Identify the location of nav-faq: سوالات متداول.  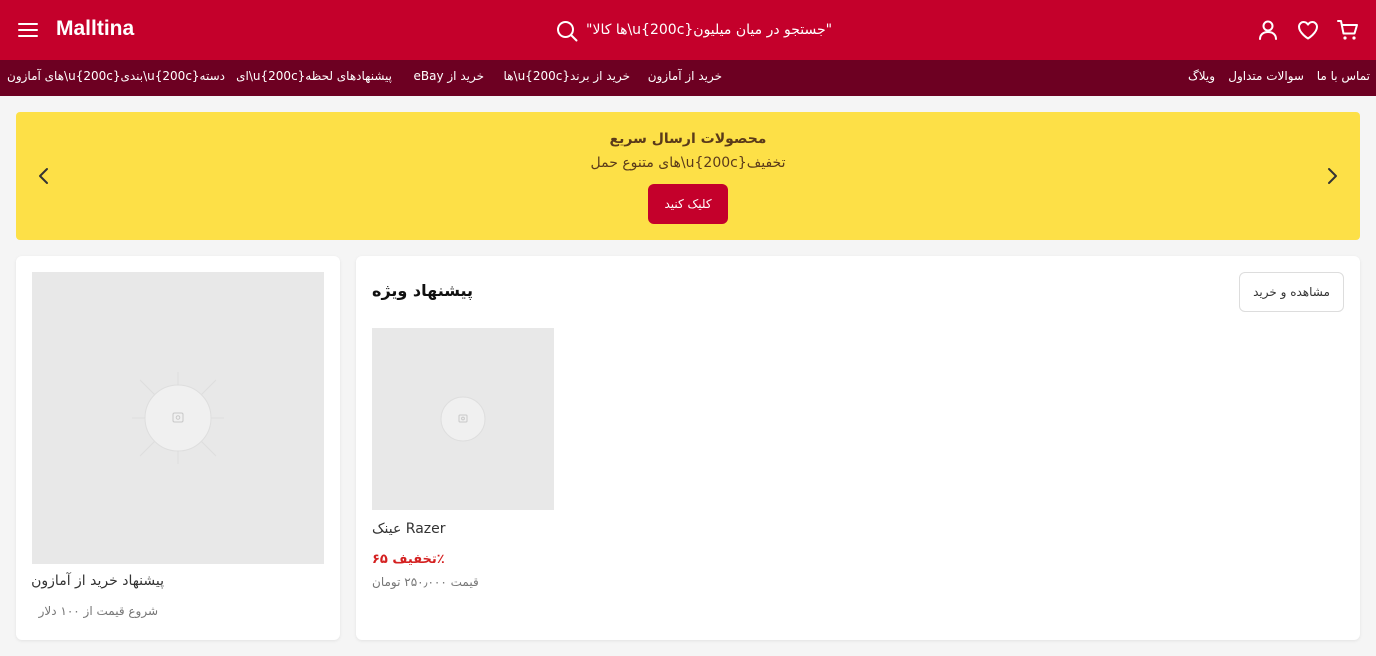
(1266, 76).